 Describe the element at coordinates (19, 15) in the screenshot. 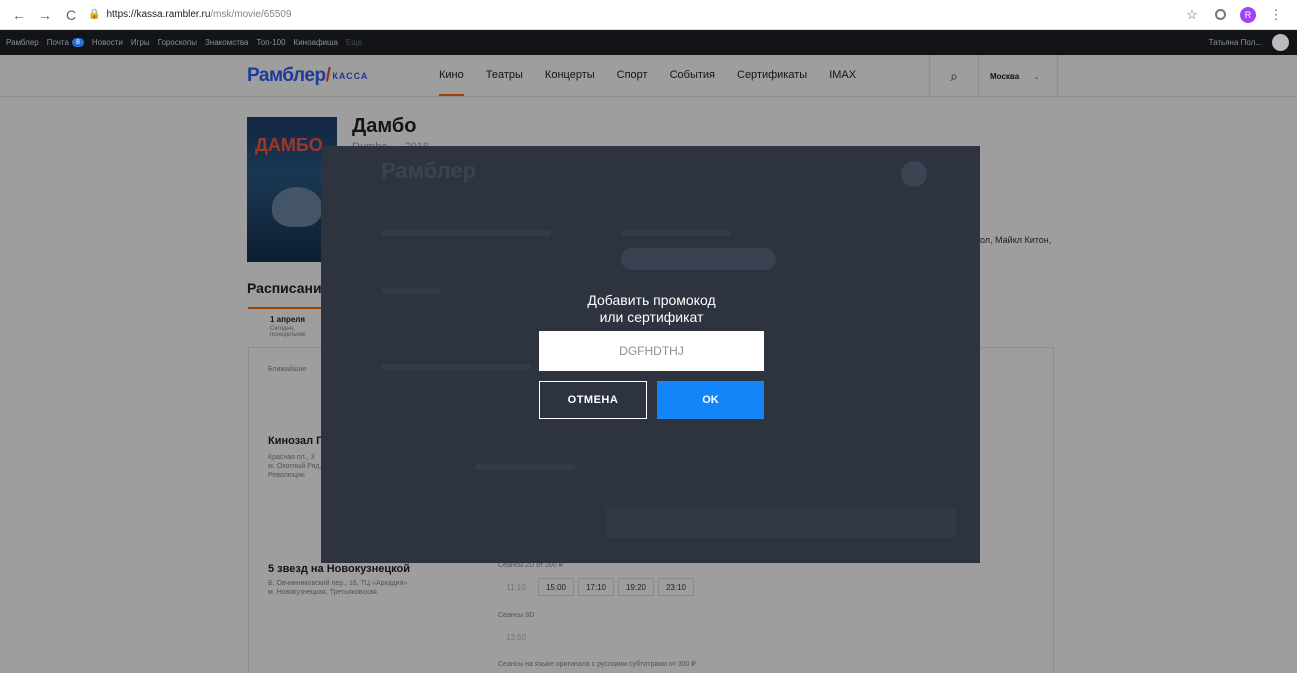

I see `back-icon: ←` at that location.